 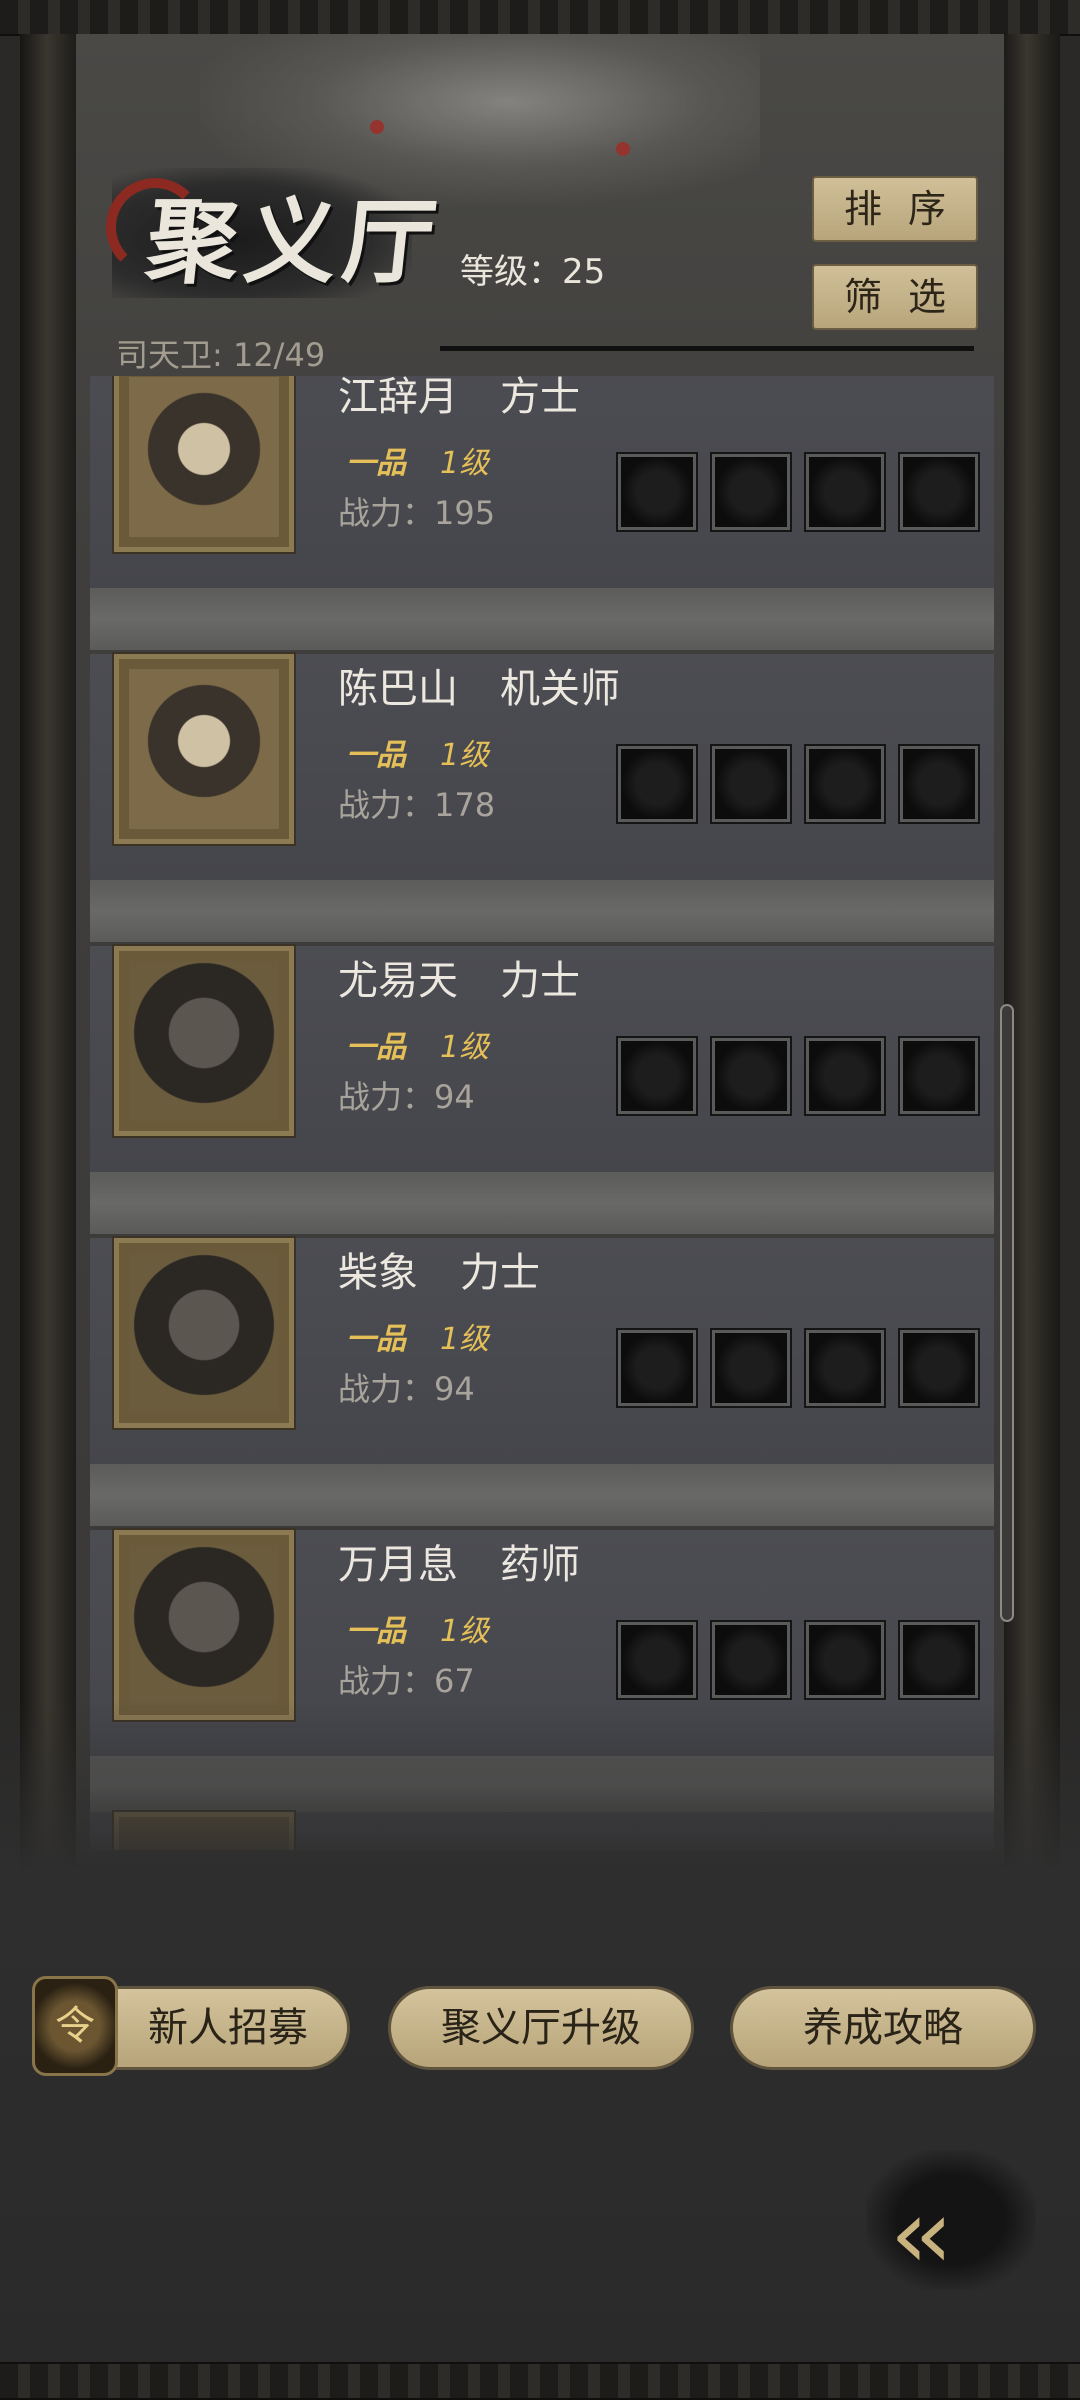 I want to click on hero-name: 柴象, so click(x=378, y=1273).